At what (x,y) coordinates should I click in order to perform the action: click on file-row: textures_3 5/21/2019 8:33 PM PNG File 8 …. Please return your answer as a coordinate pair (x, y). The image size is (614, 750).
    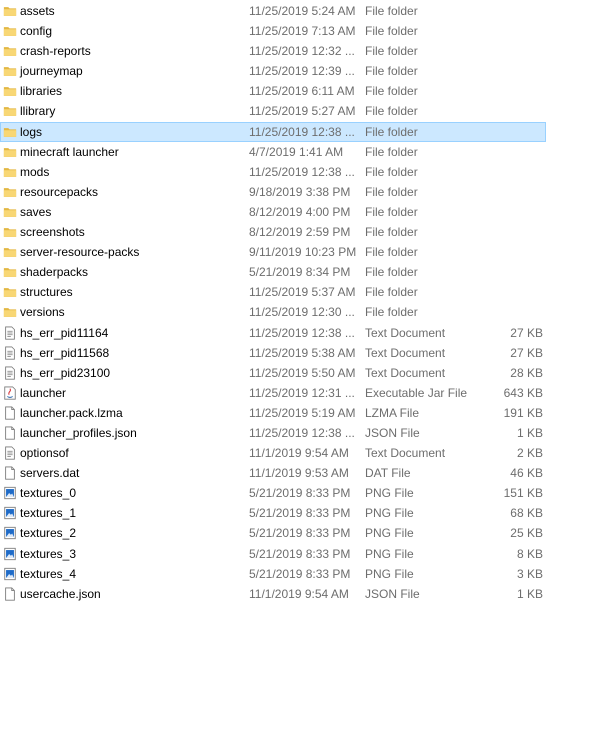
    Looking at the image, I should click on (273, 554).